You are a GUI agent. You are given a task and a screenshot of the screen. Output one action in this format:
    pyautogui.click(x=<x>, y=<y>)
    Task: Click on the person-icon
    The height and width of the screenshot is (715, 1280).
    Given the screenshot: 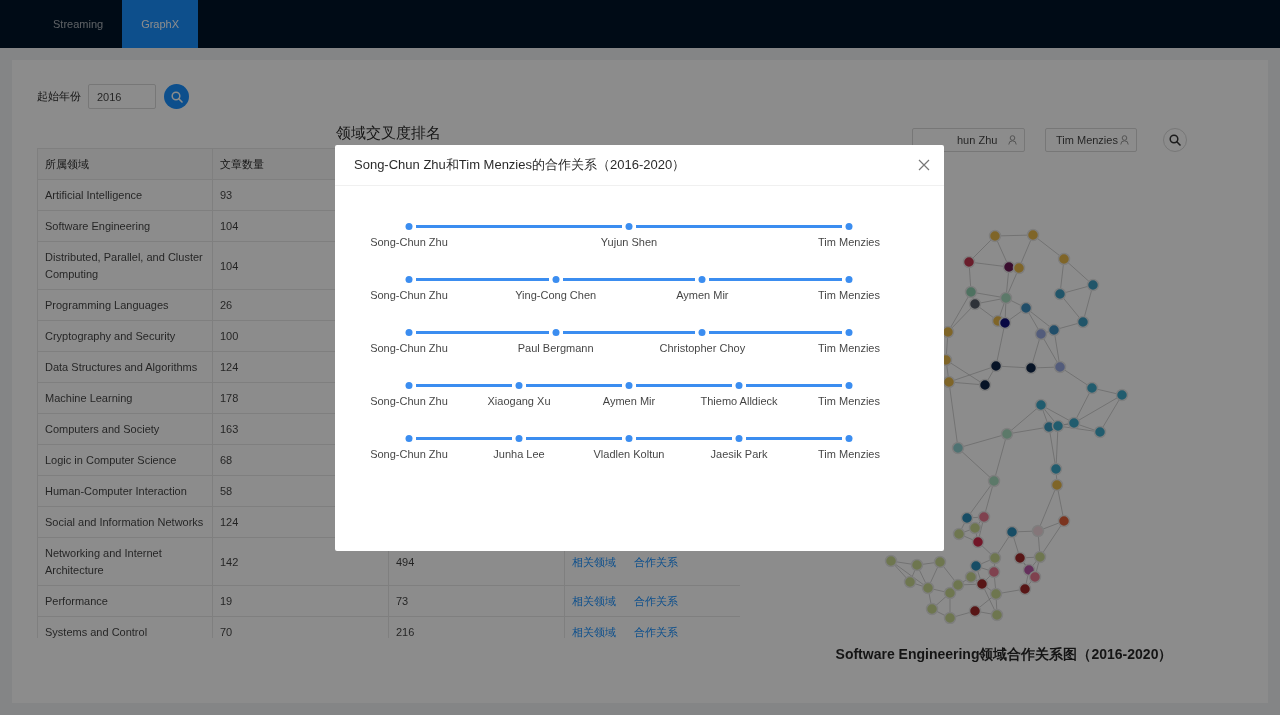 What is the action you would take?
    pyautogui.click(x=1012, y=140)
    